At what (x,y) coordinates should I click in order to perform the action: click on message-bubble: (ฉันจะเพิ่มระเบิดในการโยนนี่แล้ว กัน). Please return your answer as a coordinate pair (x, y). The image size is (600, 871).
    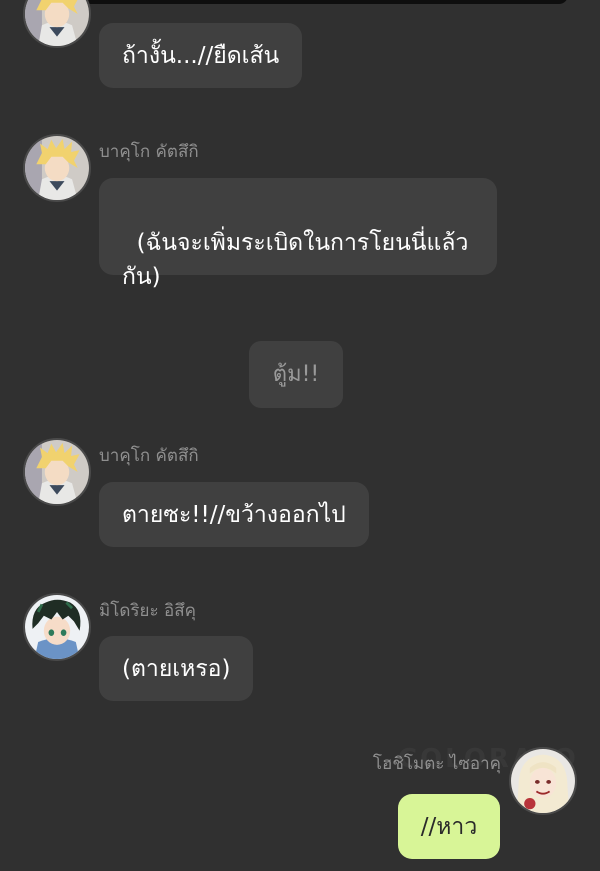
    Looking at the image, I should click on (298, 234).